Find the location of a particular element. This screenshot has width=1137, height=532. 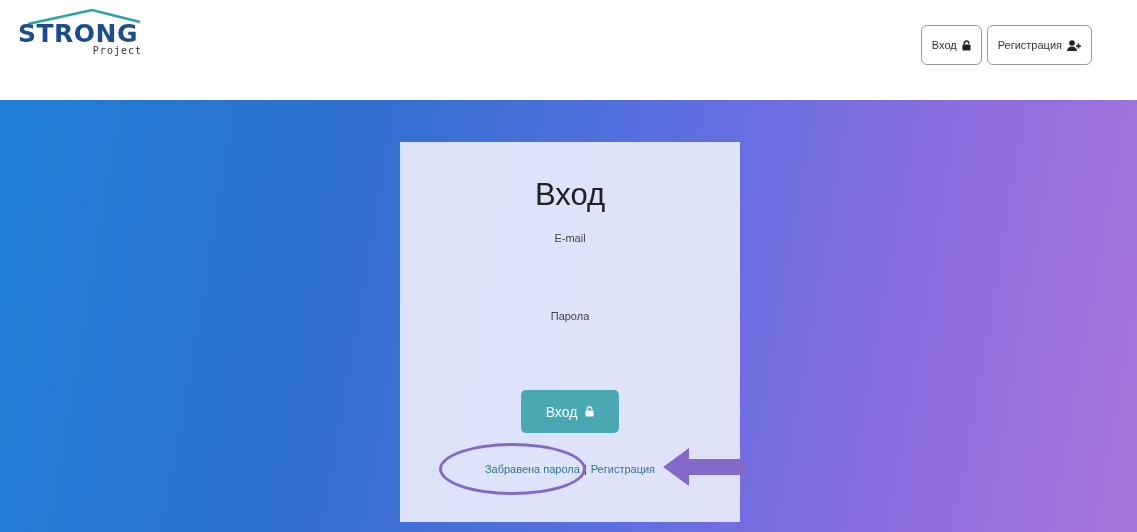

logo-subtitle: Project is located at coordinates (117, 51).